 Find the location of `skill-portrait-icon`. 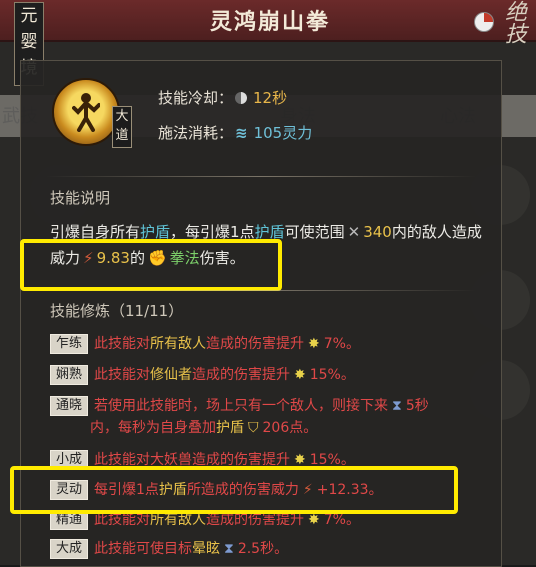

skill-portrait-icon is located at coordinates (86, 112).